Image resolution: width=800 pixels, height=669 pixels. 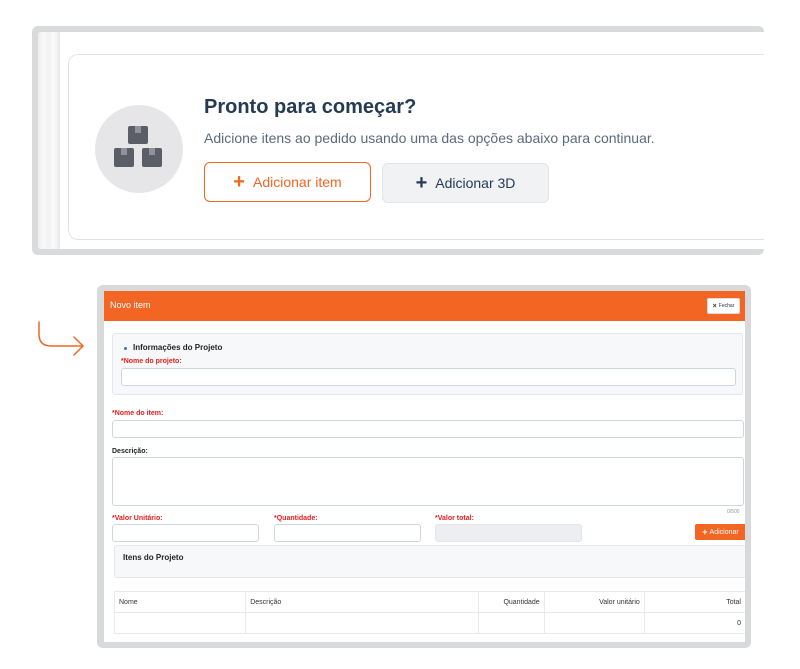 I want to click on boxes-icon-svg, so click(x=138, y=146).